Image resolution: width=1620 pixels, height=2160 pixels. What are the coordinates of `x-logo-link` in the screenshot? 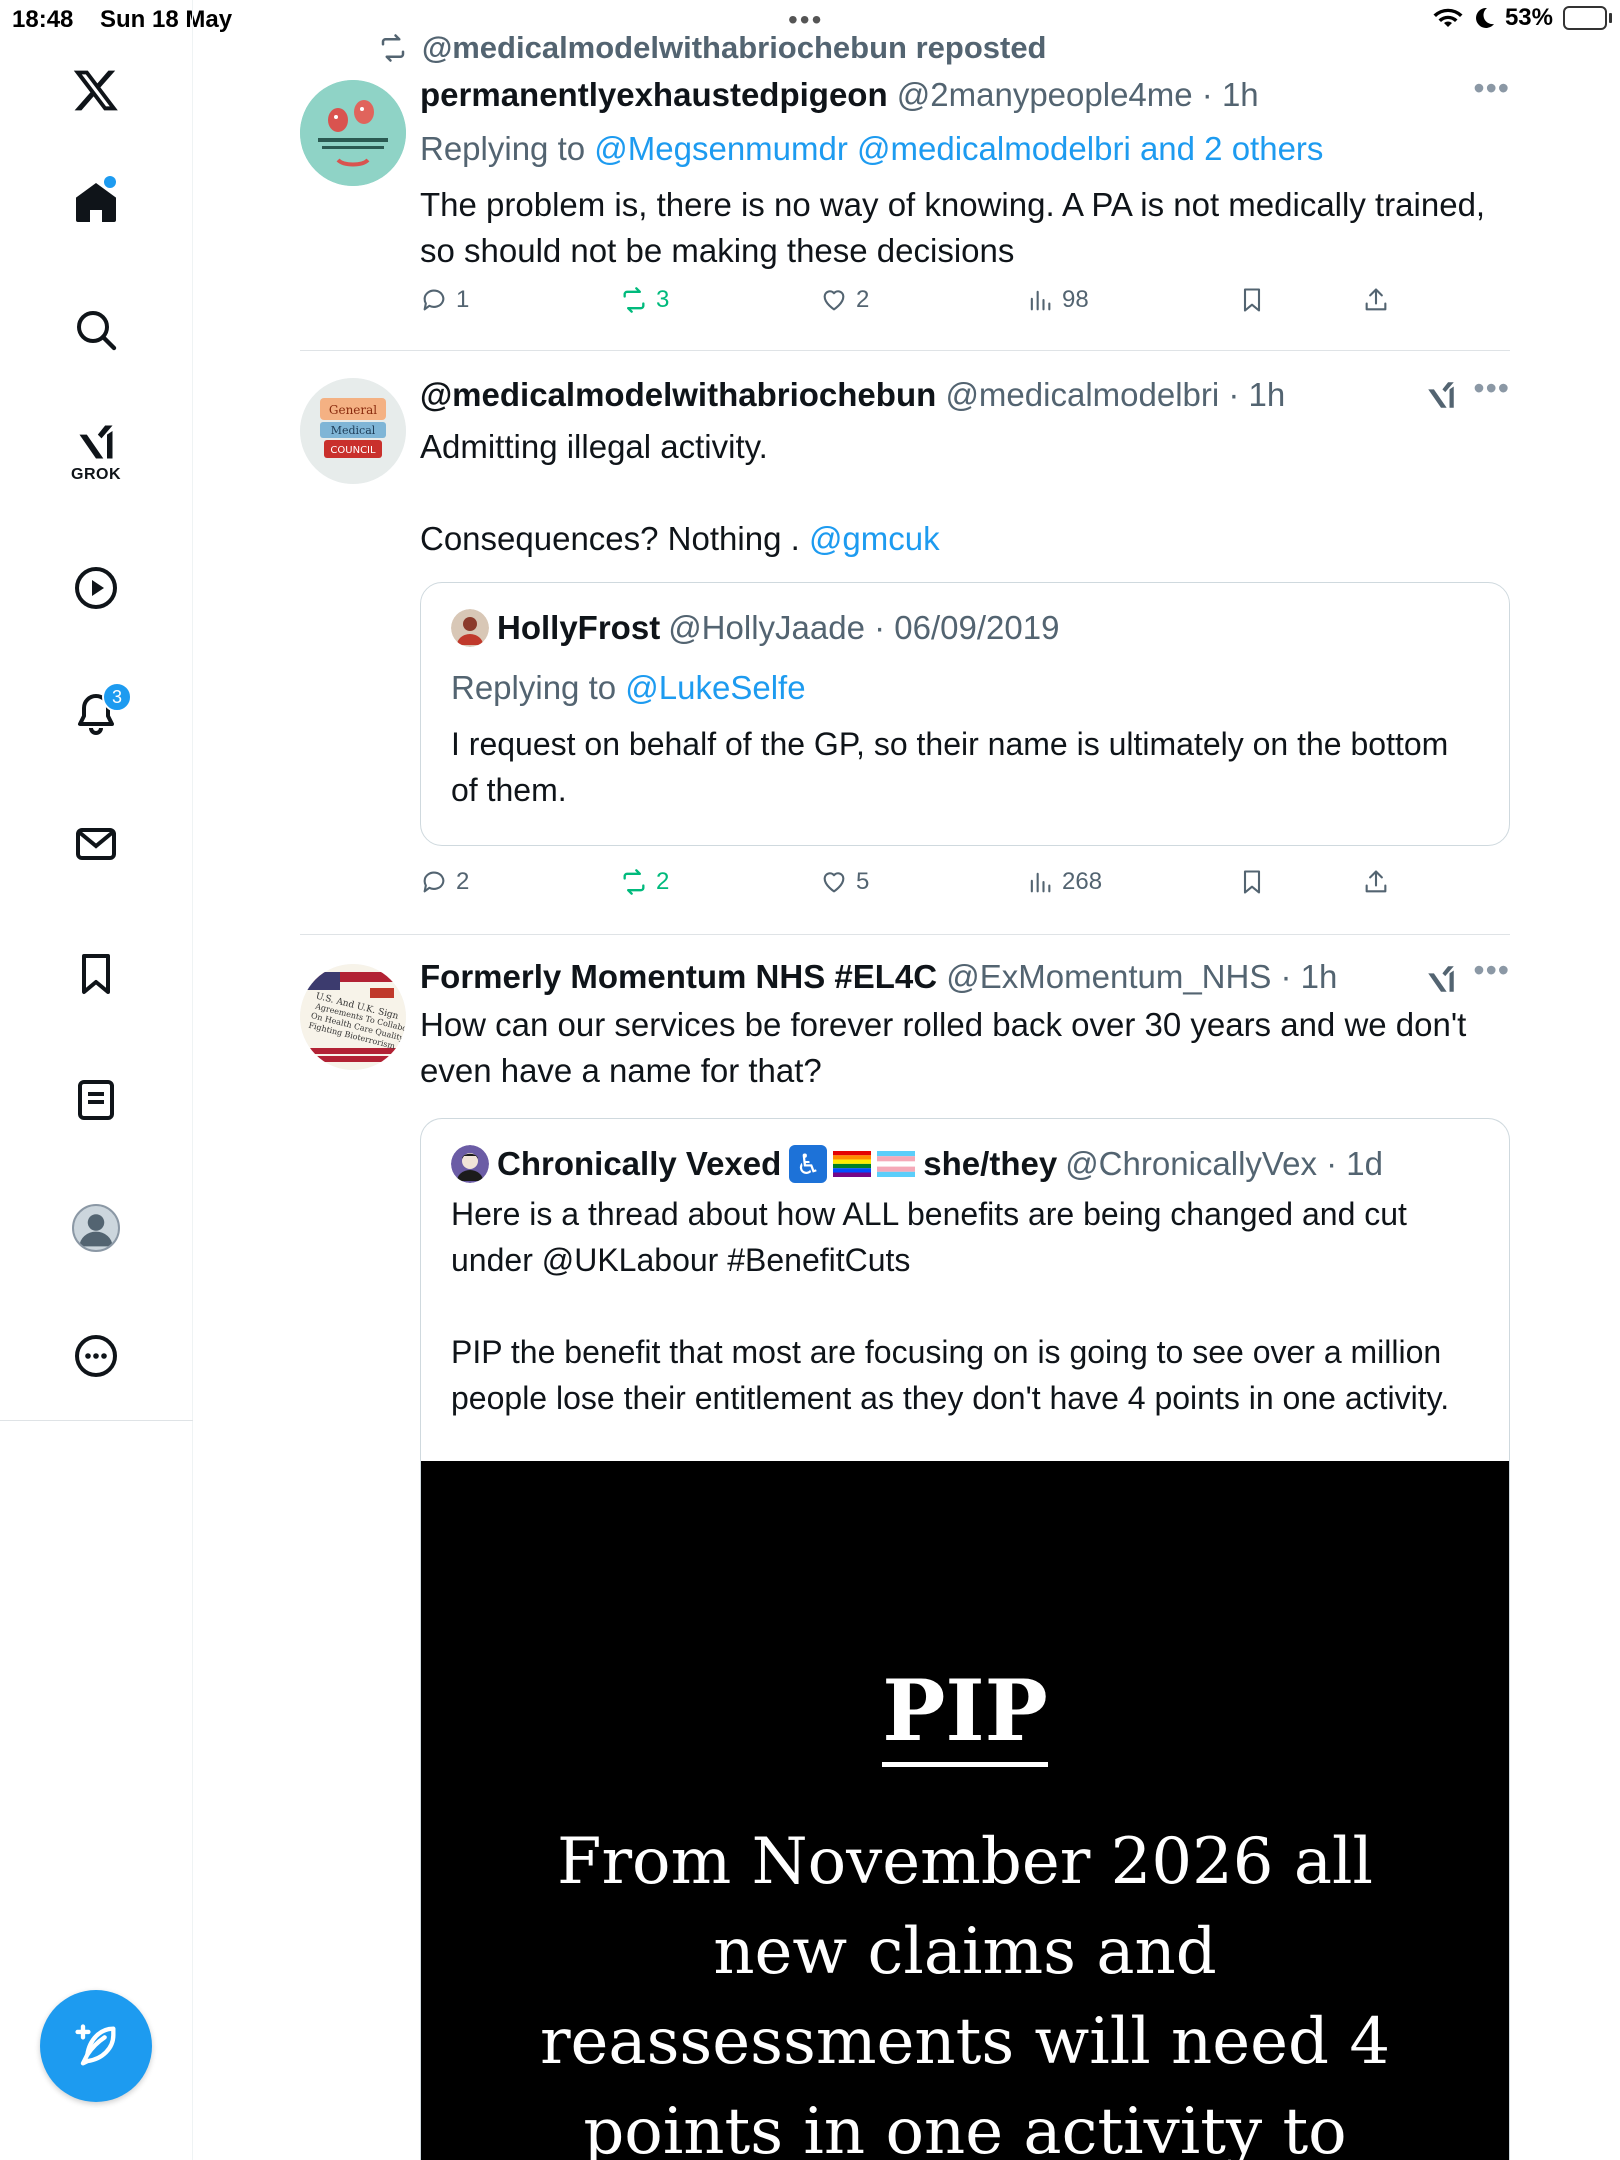 It's located at (96, 90).